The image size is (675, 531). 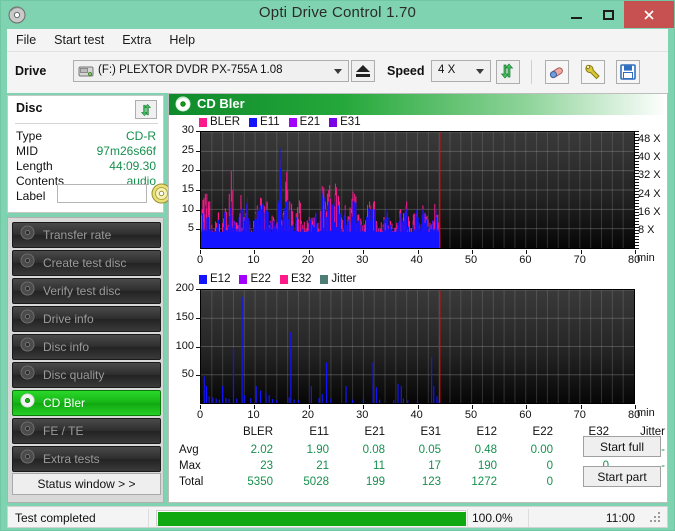 What do you see at coordinates (608, 14) in the screenshot?
I see `maximize-button` at bounding box center [608, 14].